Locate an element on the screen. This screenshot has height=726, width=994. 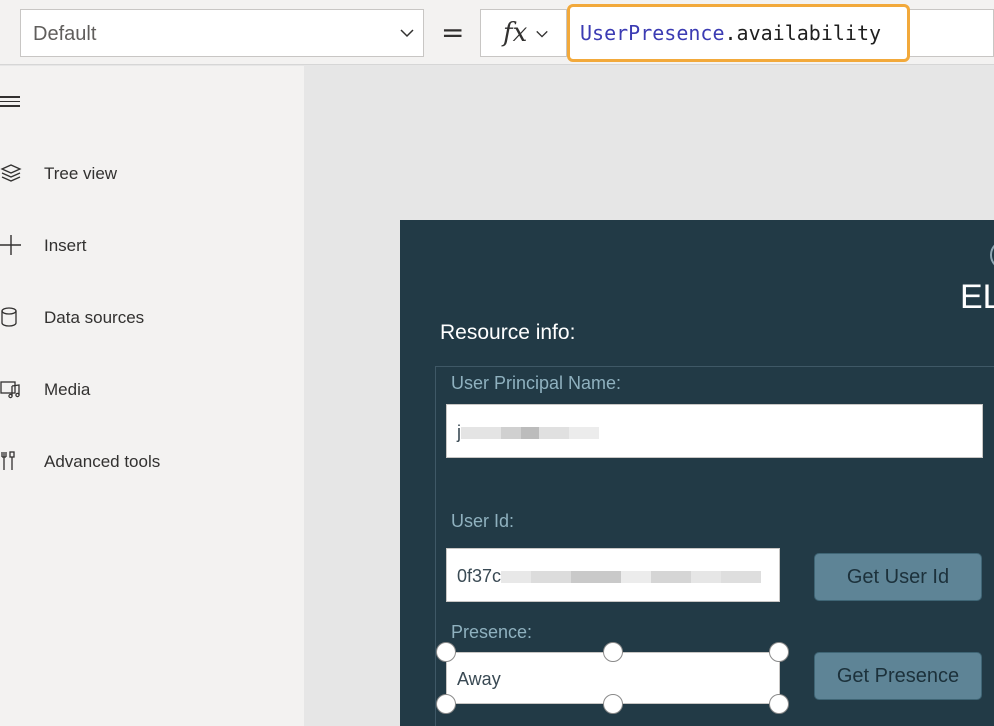
nav-item-label: Advanced tools is located at coordinates (102, 461).